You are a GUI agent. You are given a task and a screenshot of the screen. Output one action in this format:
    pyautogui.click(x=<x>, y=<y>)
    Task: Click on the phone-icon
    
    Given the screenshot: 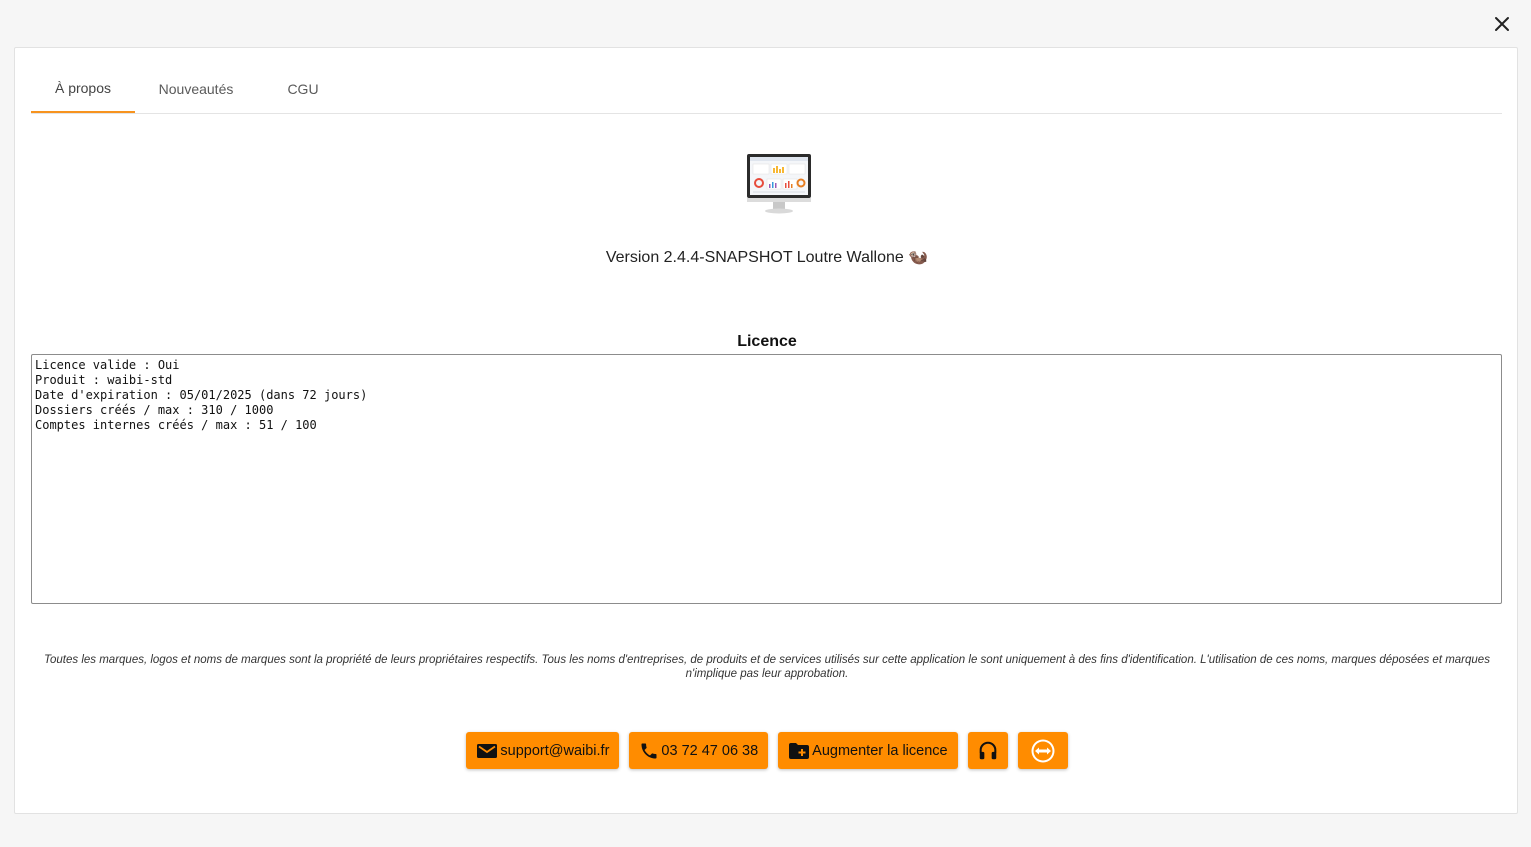 What is the action you would take?
    pyautogui.click(x=649, y=750)
    